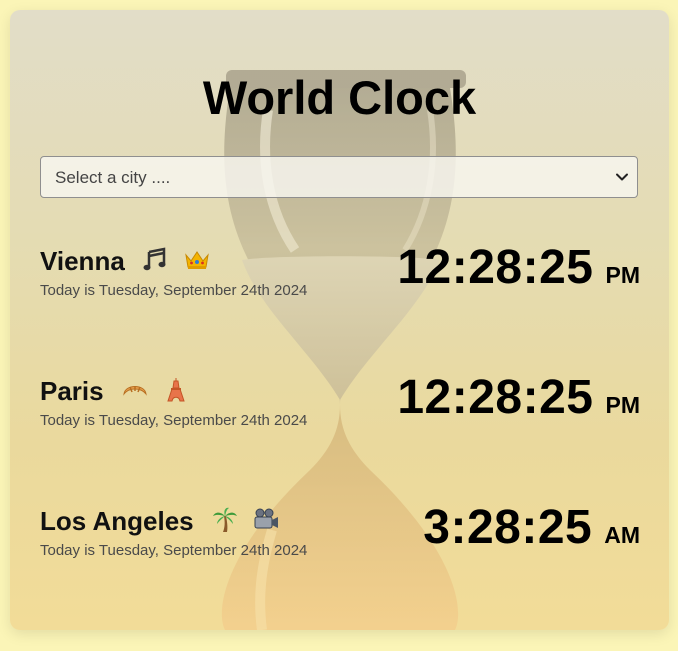 Image resolution: width=678 pixels, height=651 pixels. What do you see at coordinates (125, 261) in the screenshot?
I see `city-name-row: Vienna` at bounding box center [125, 261].